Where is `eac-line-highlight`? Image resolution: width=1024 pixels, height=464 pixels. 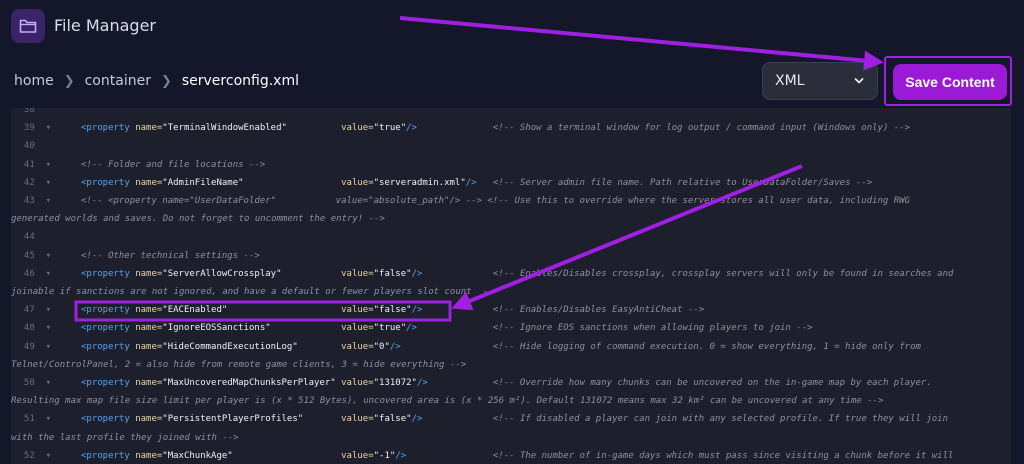
eac-line-highlight is located at coordinates (263, 311).